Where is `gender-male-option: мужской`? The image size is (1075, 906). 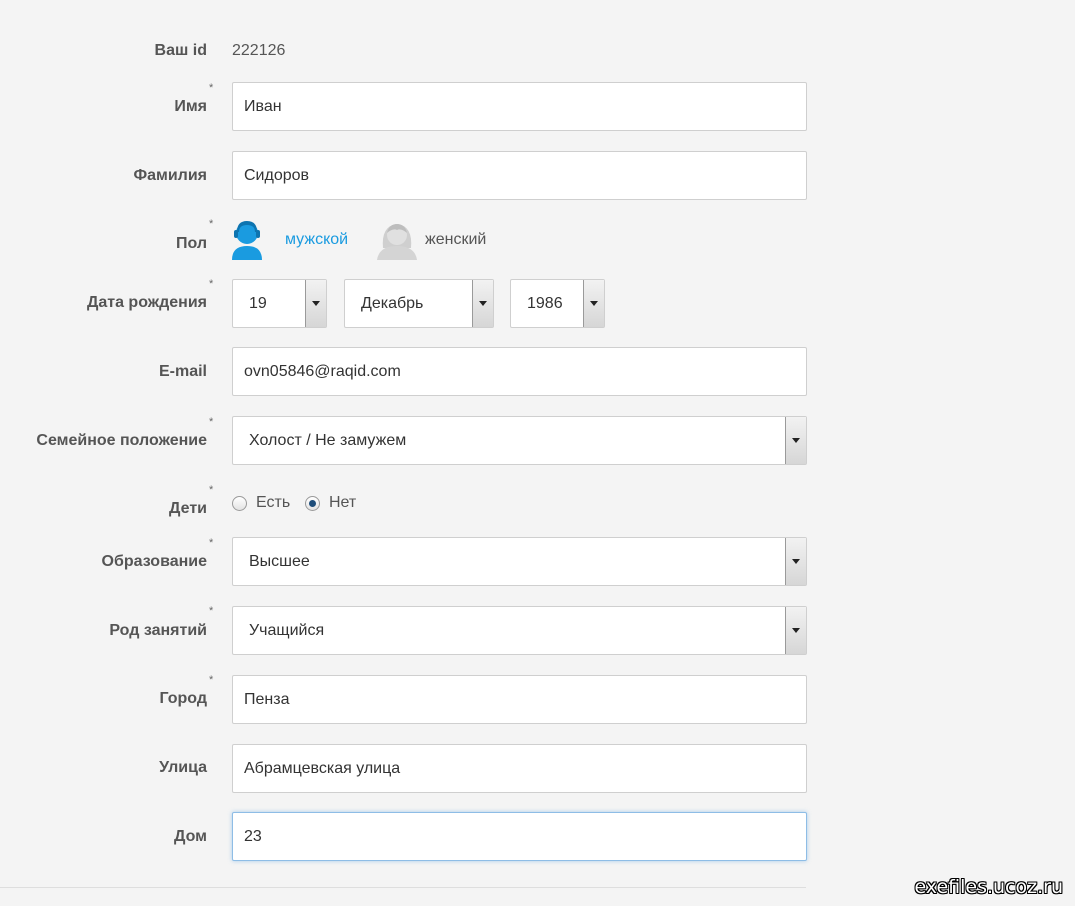
gender-male-option: мужской is located at coordinates (289, 239).